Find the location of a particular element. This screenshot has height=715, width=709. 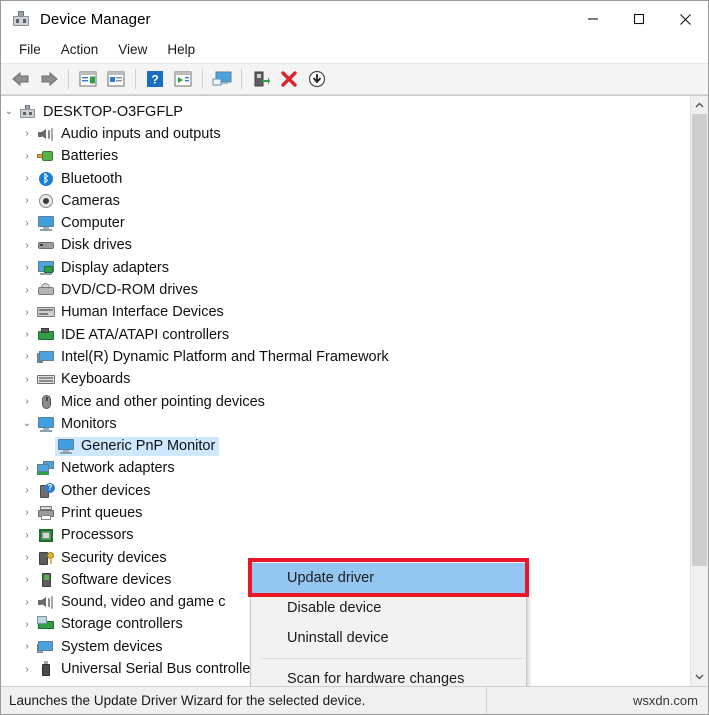

properties-button is located at coordinates (116, 79).